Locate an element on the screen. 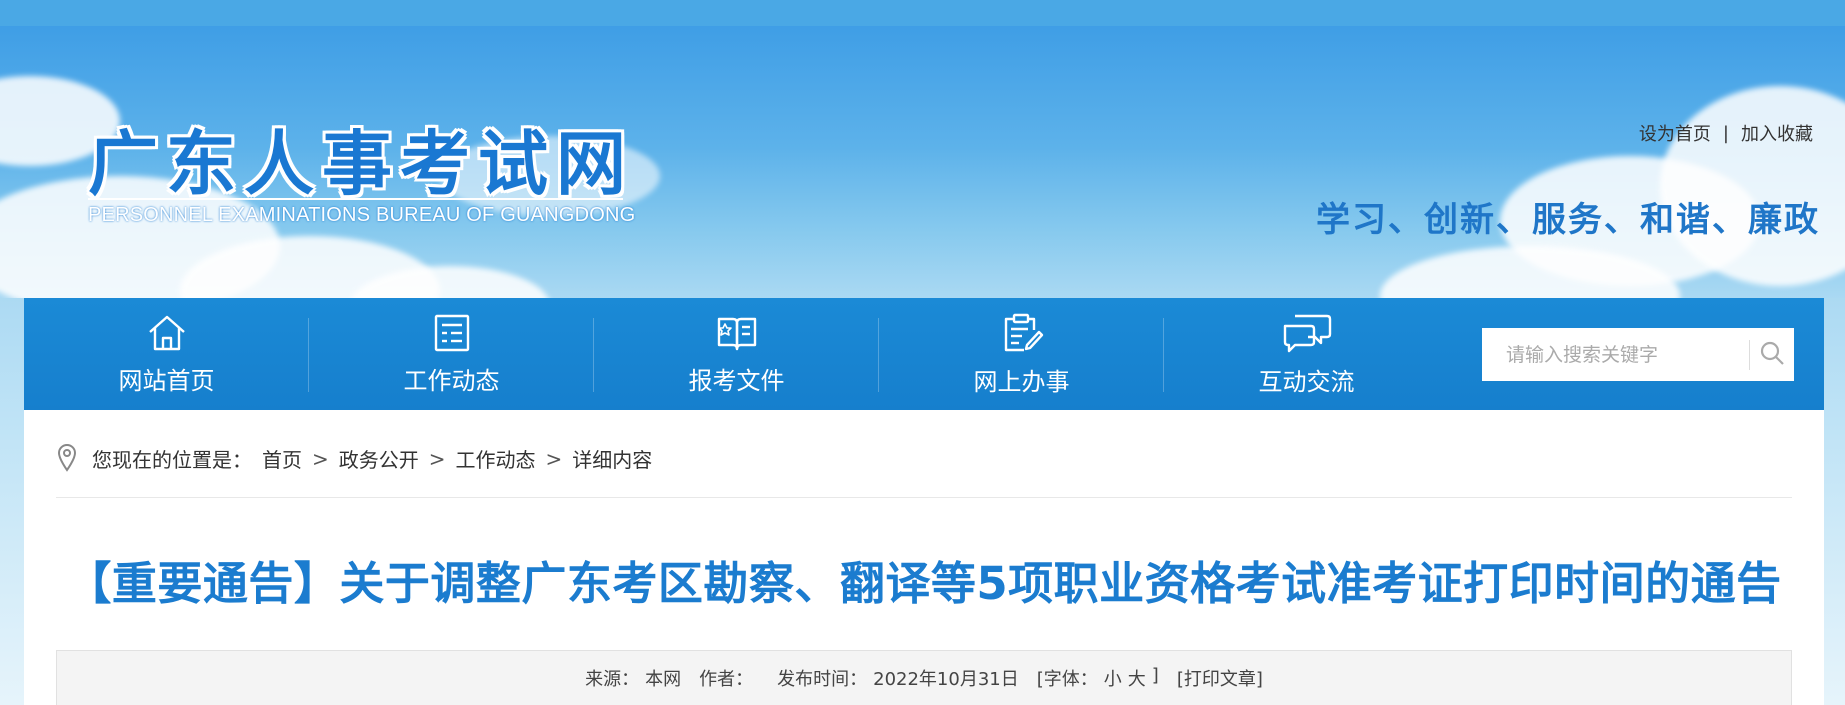 This screenshot has width=1845, height=705. article-title: 【重要通告】关于调整广东考区勘察、翻译等5项职业资格考试准考证打印时间的通告 is located at coordinates (924, 583).